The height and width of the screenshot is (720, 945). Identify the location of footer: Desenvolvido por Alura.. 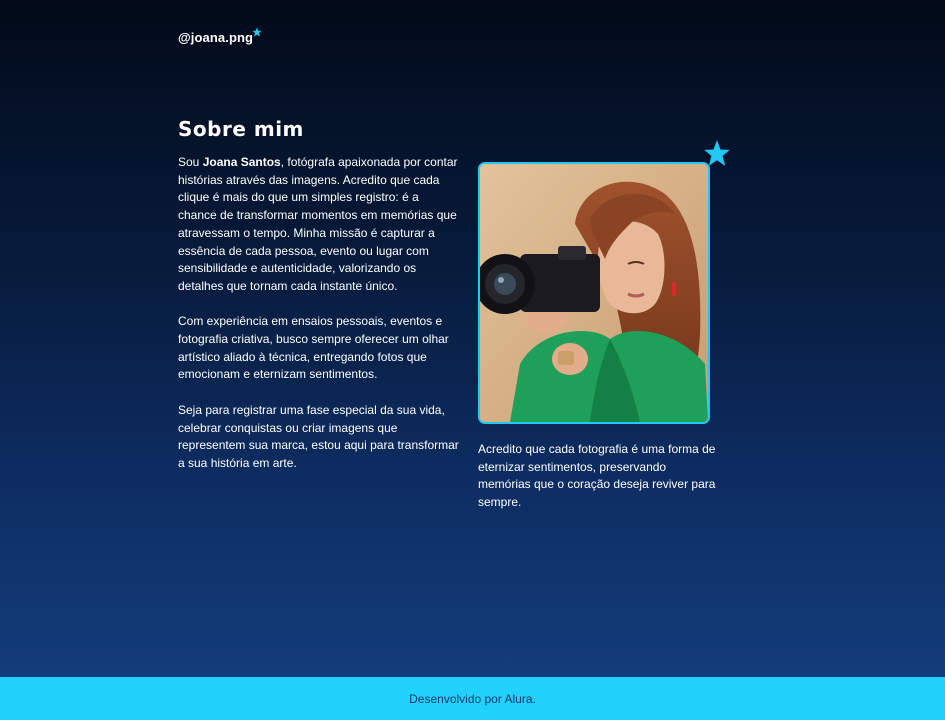
(472, 698).